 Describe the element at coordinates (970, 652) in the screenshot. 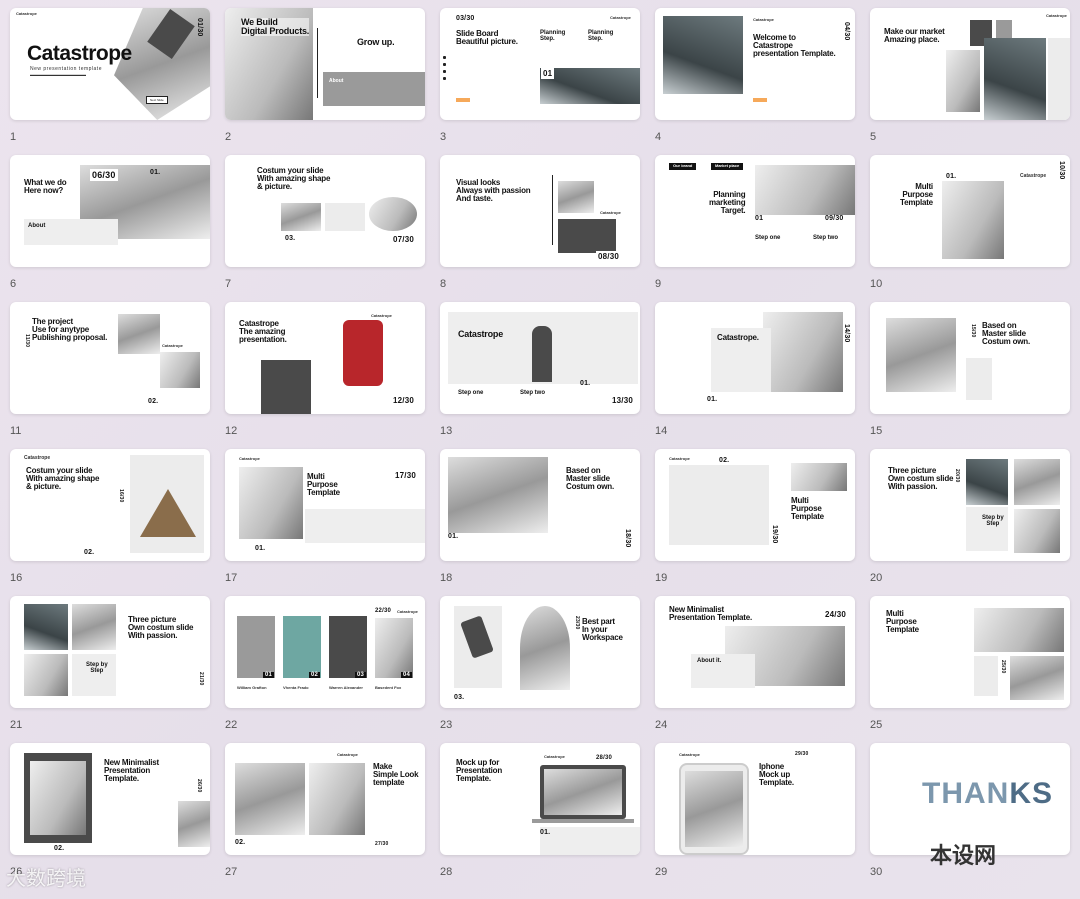

I see `slide-25-canvas: Multi Purpose Template 25/30` at that location.